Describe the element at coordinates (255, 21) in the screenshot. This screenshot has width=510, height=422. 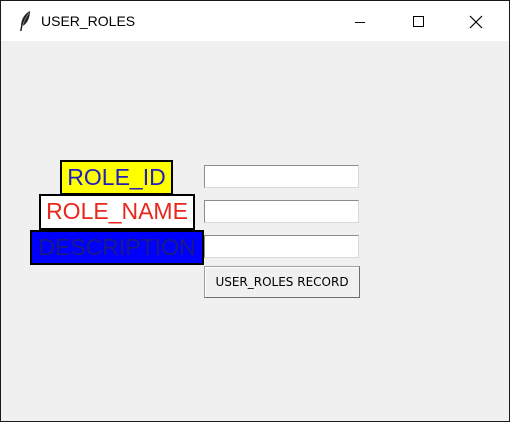
I see `title-bar: USER_ROLES` at that location.